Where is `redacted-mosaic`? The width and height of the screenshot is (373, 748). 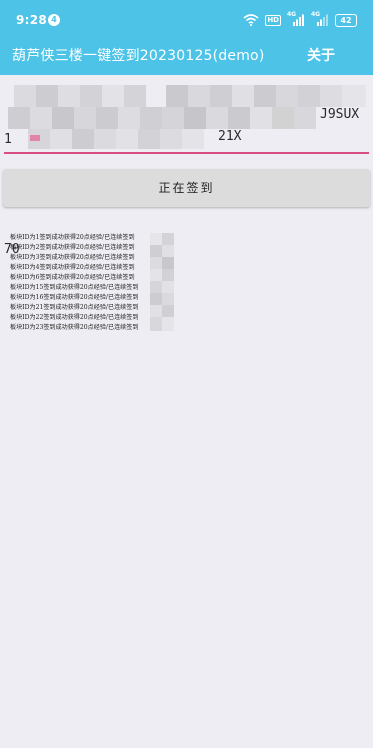 redacted-mosaic is located at coordinates (187, 117).